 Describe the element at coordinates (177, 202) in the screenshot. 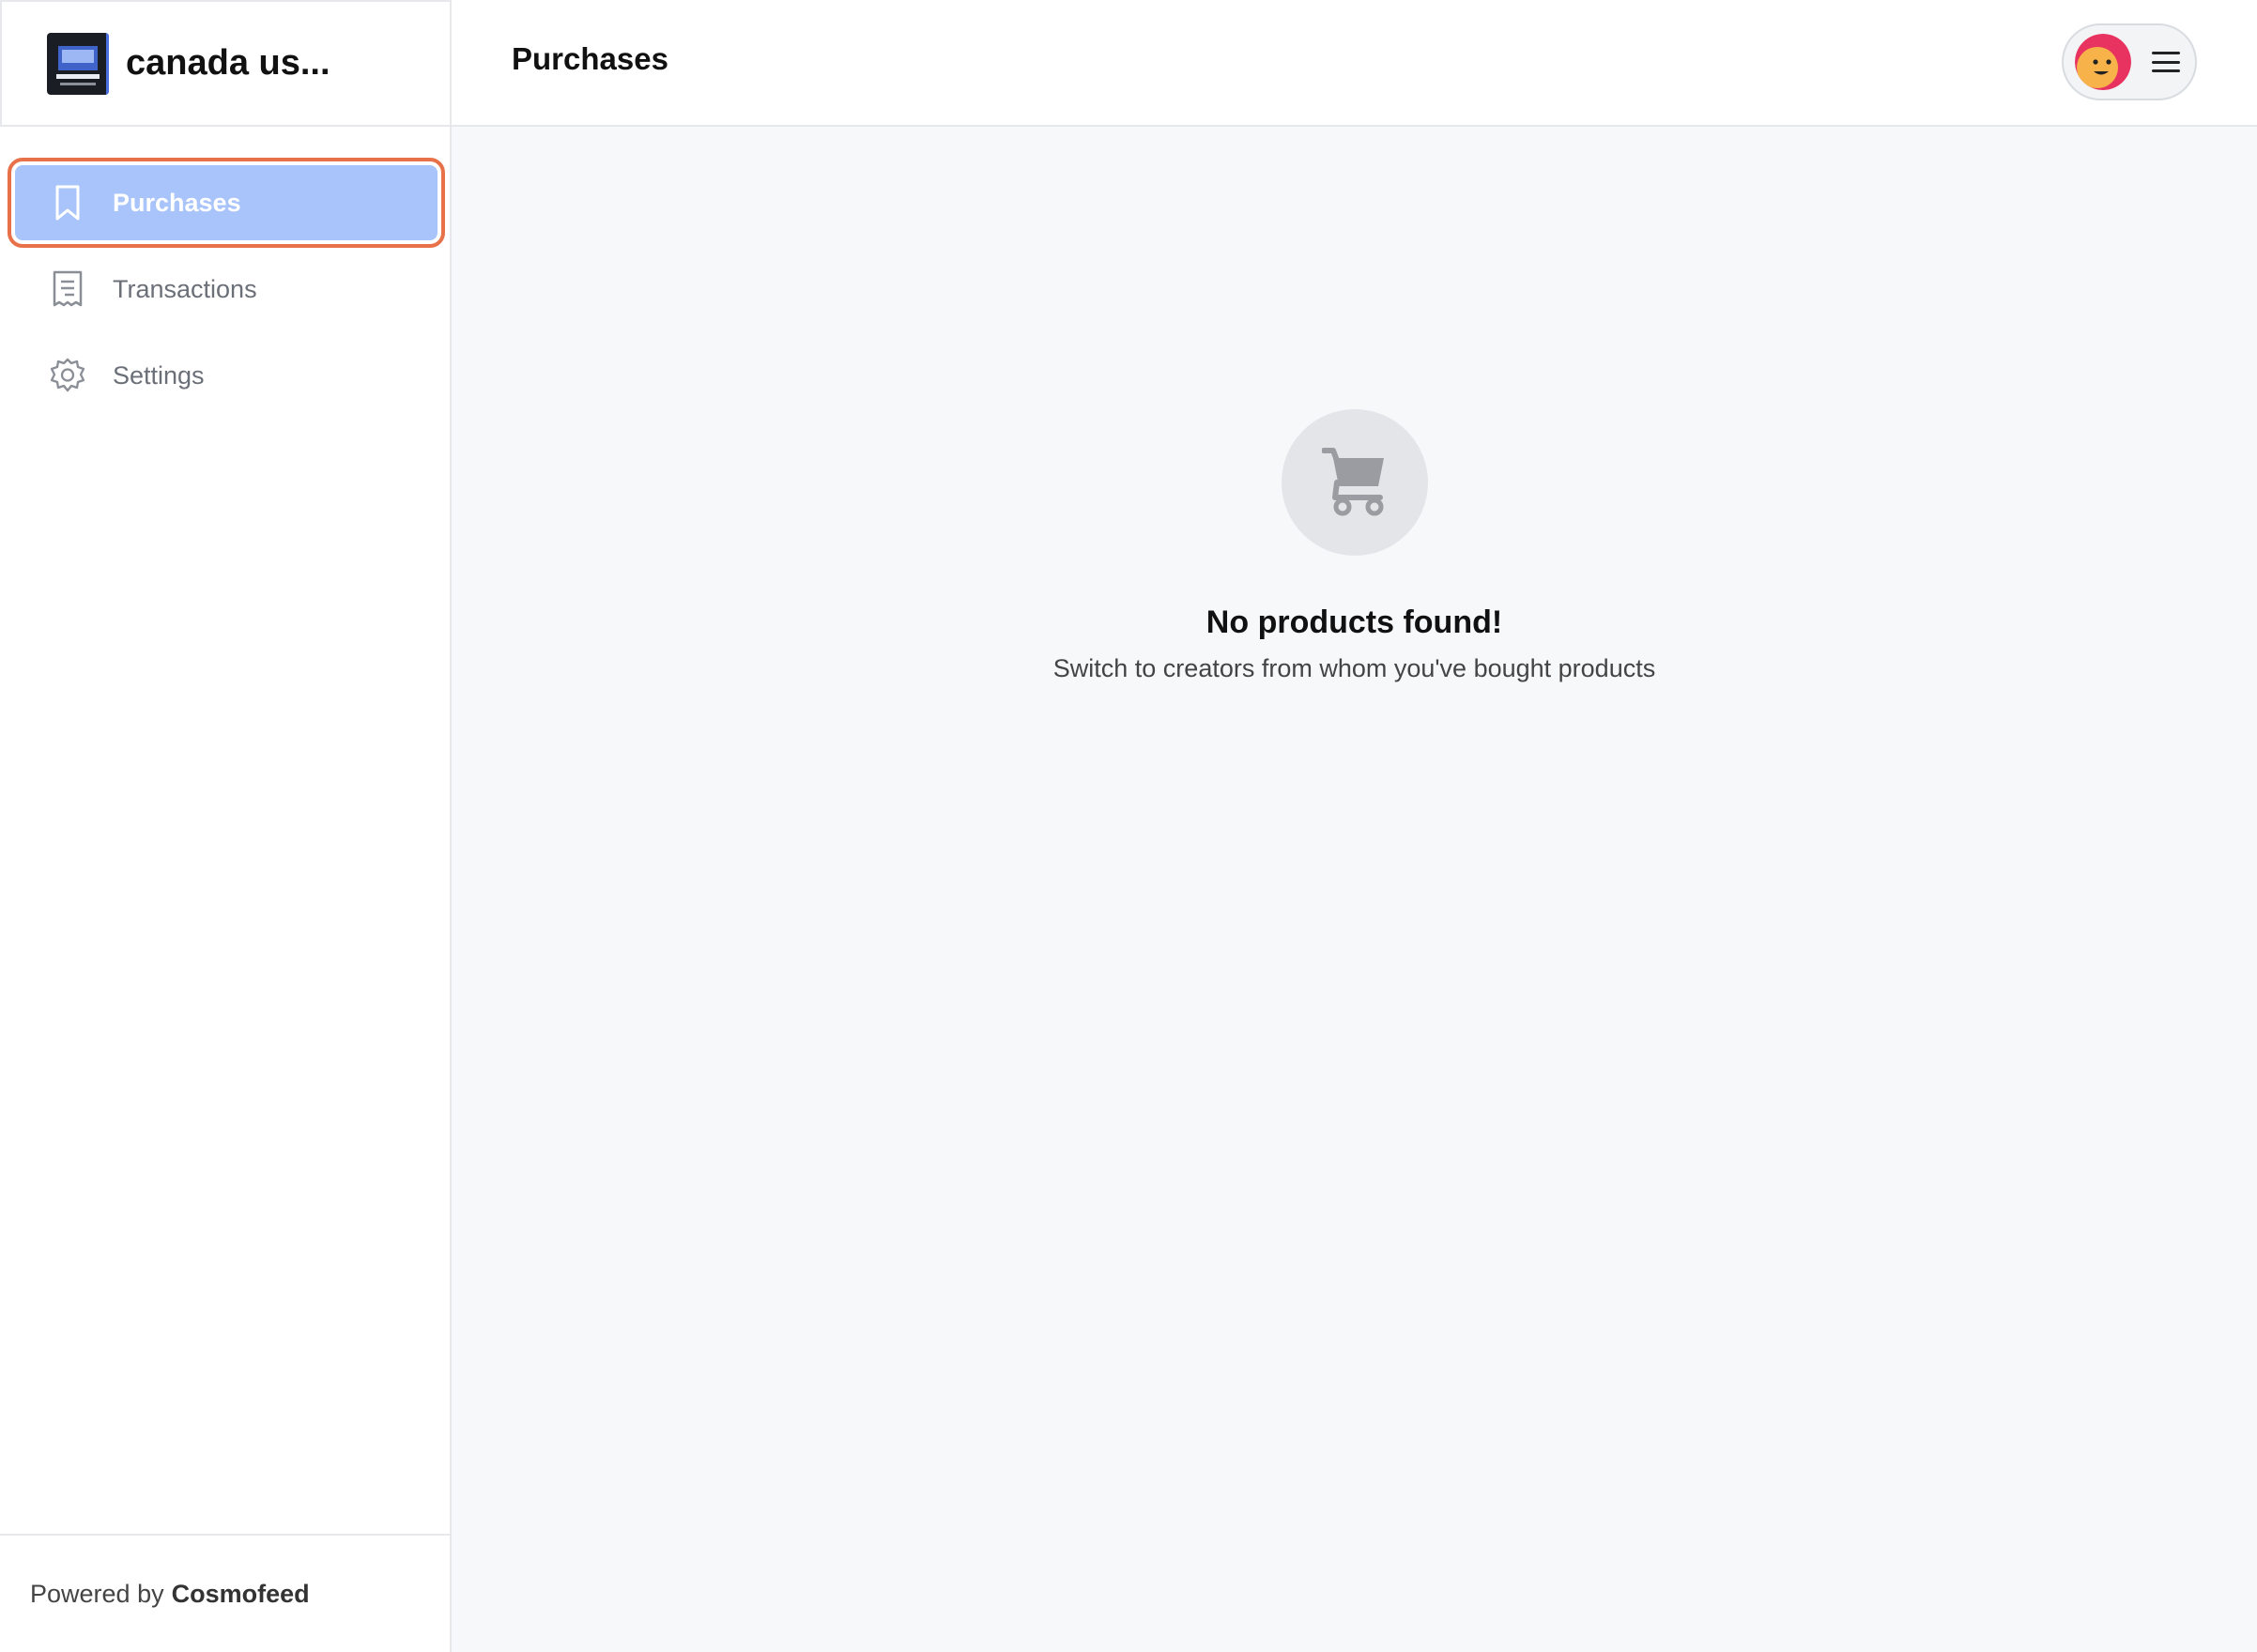

I see `sidebar-item-label: Purchases` at that location.